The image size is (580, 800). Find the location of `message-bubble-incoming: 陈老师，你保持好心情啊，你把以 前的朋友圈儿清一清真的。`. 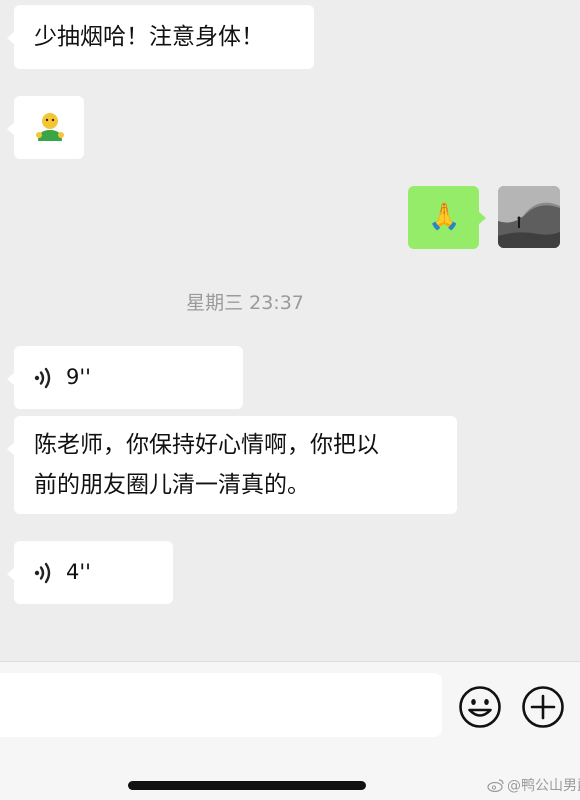

message-bubble-incoming: 陈老师，你保持好心情啊，你把以 前的朋友圈儿清一清真的。 is located at coordinates (232, 465).